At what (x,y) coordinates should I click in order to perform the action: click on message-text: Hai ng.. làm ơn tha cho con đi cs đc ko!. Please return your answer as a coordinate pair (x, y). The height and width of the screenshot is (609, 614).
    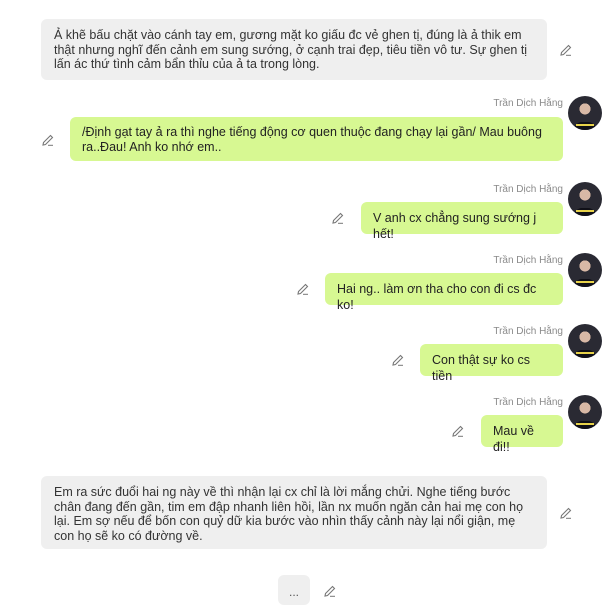
    Looking at the image, I should click on (437, 297).